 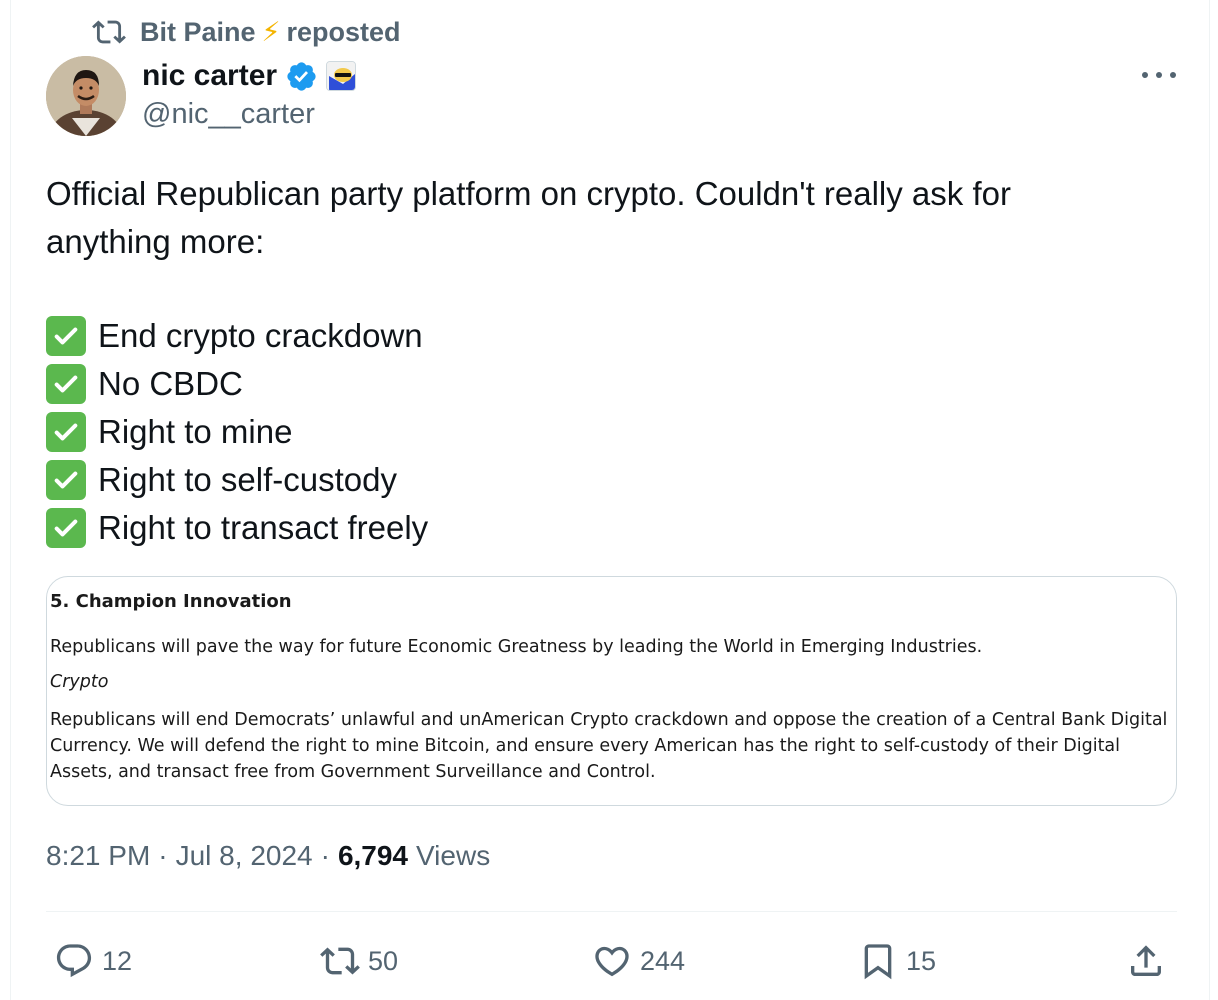 I want to click on checklist-item-text: End crypto crackdown, so click(x=260, y=335).